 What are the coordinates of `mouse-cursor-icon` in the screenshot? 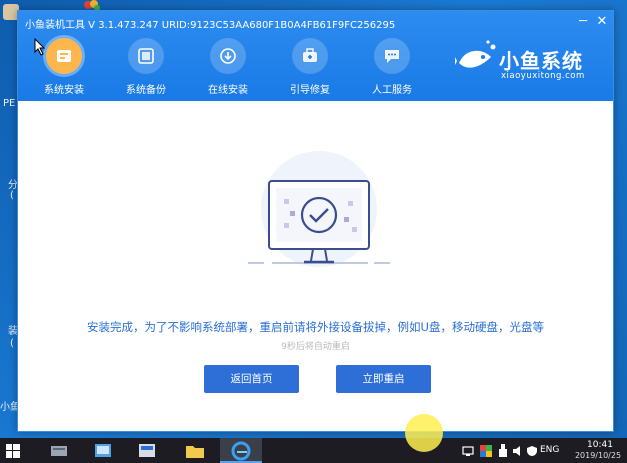 It's located at (40, 47).